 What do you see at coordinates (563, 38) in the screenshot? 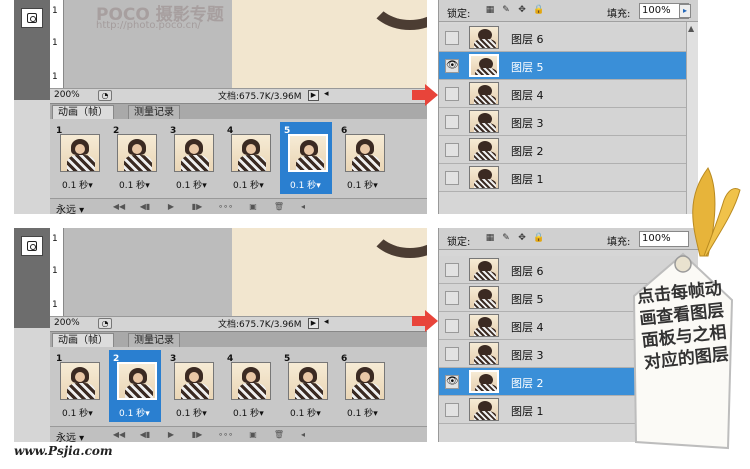
I see `layer-row: 图层 6` at bounding box center [563, 38].